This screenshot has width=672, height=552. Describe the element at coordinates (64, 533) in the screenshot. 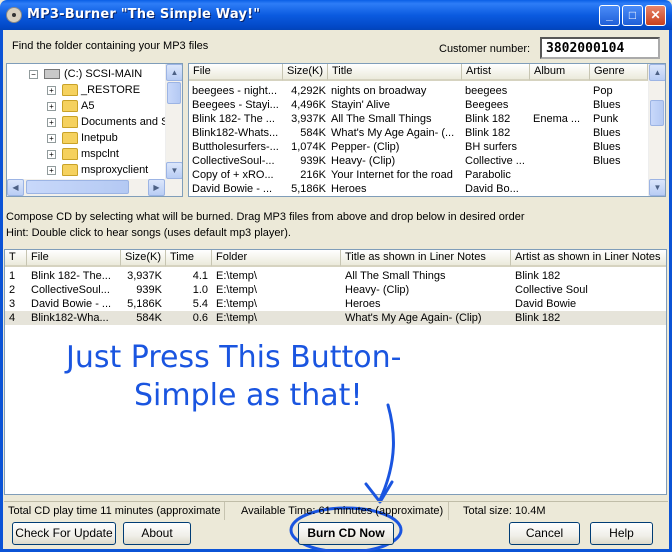

I see `check-for-update-button: Check For Update` at that location.